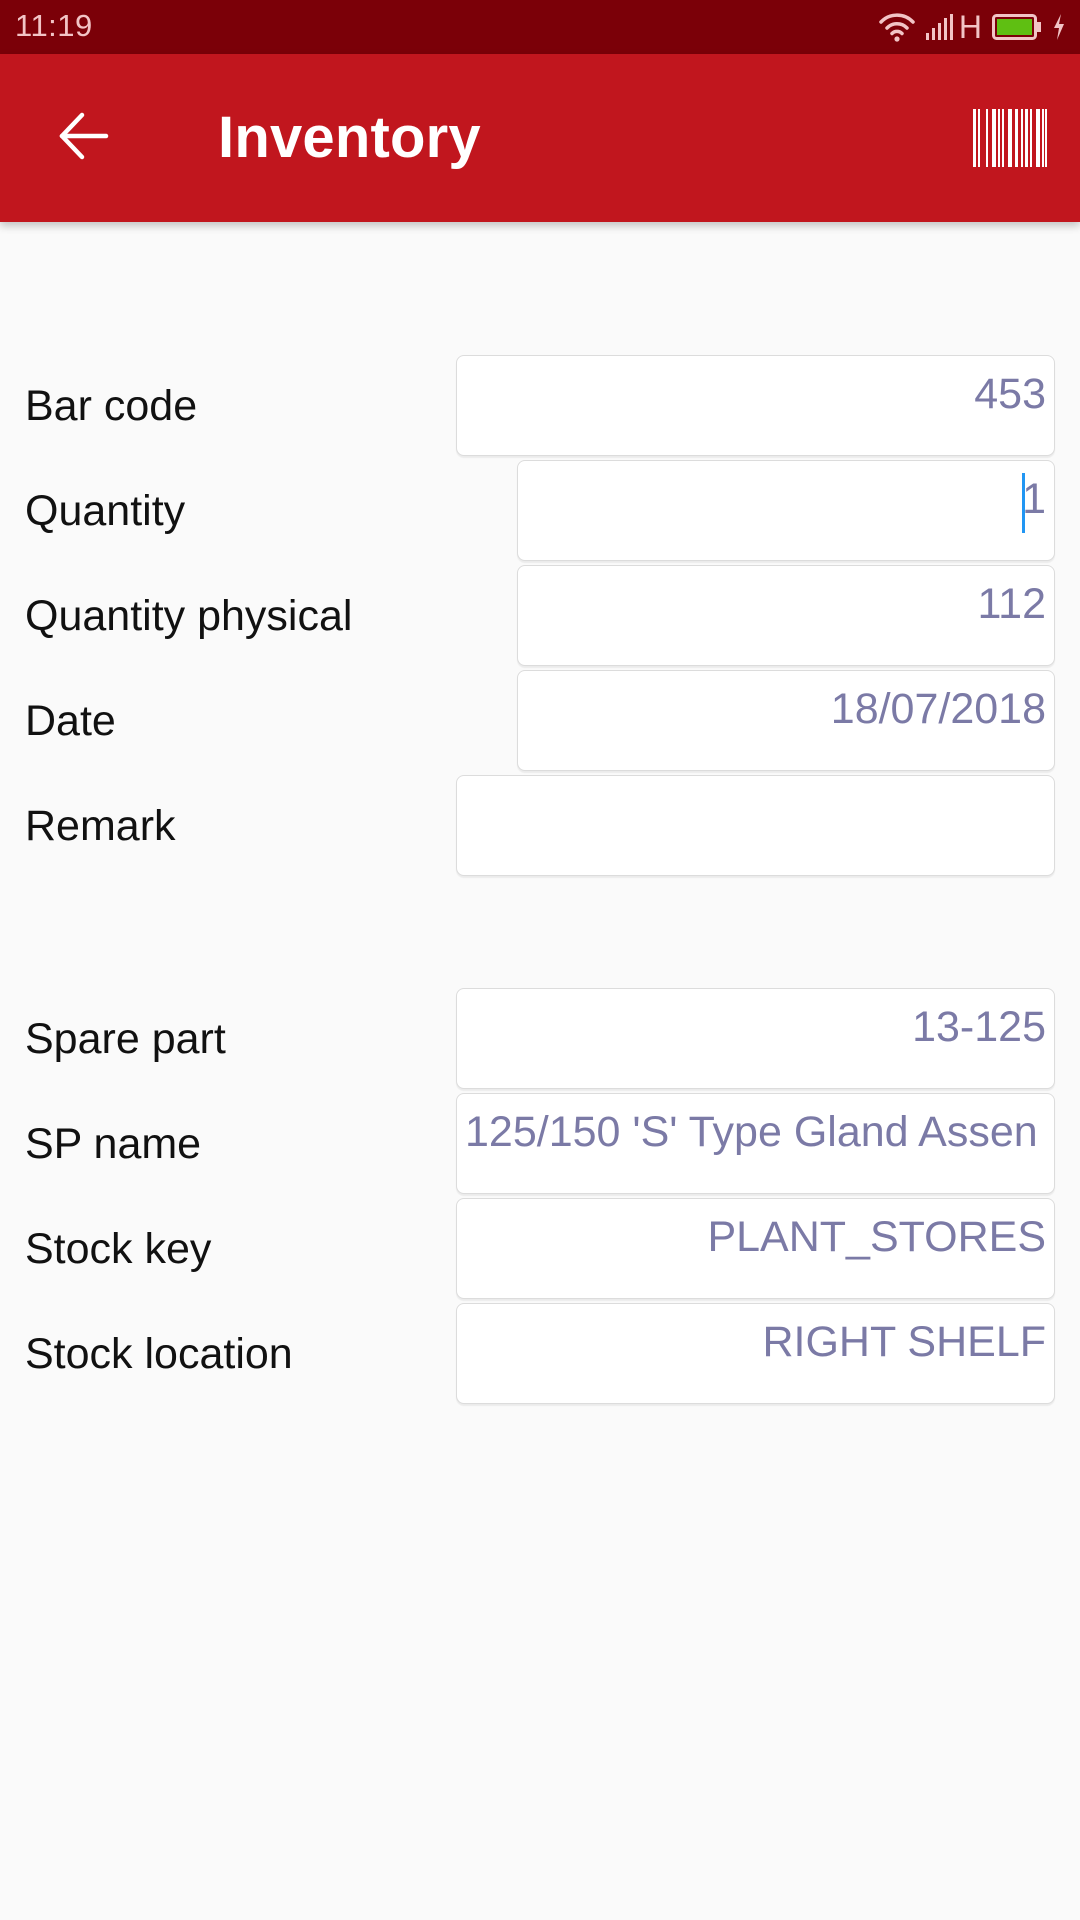  I want to click on bar-code-label: Bar code, so click(111, 406).